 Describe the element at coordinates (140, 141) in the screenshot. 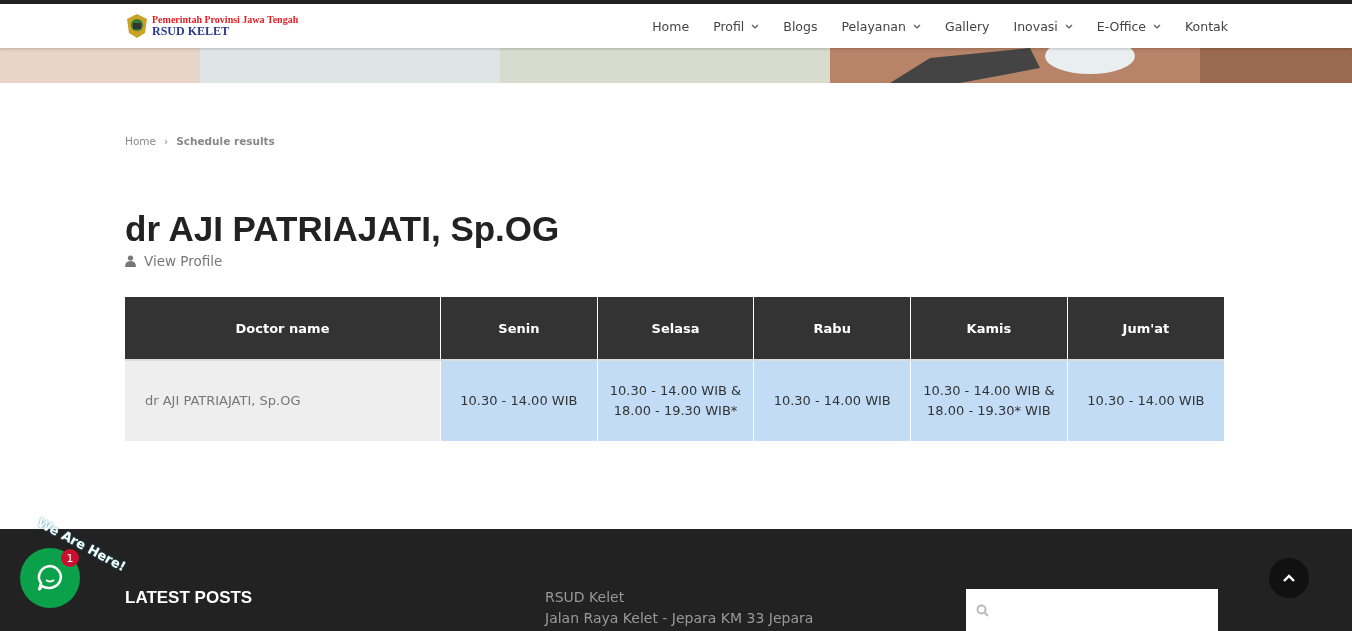

I see `breadcrumb-link: Home` at that location.